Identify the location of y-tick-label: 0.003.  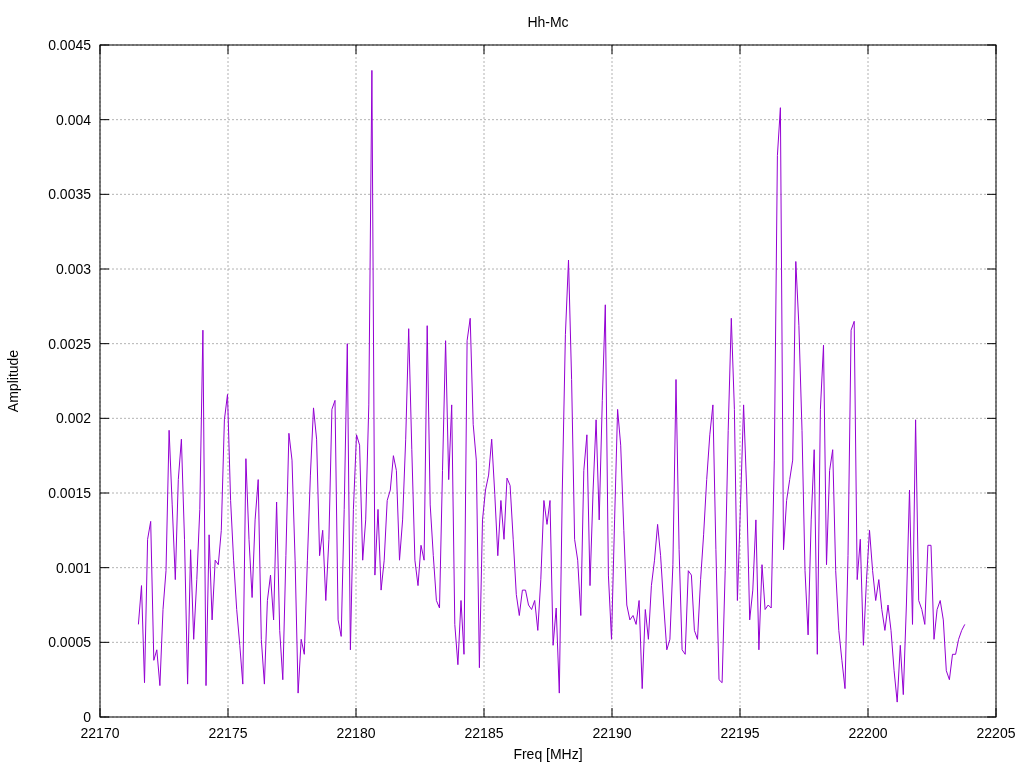
(73, 269).